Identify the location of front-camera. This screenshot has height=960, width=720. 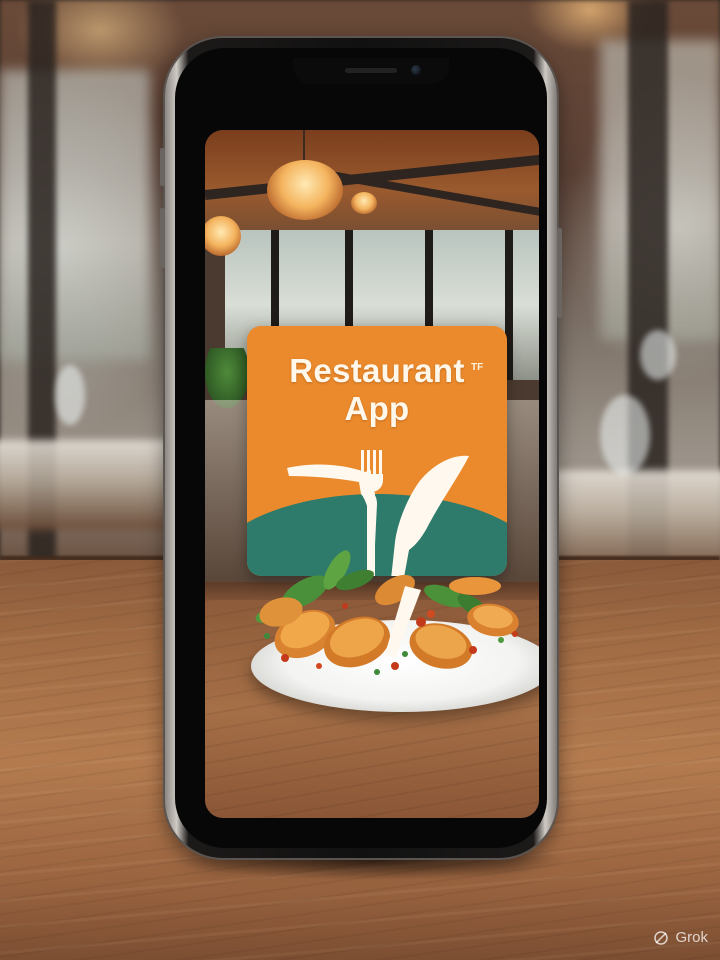
(416, 70).